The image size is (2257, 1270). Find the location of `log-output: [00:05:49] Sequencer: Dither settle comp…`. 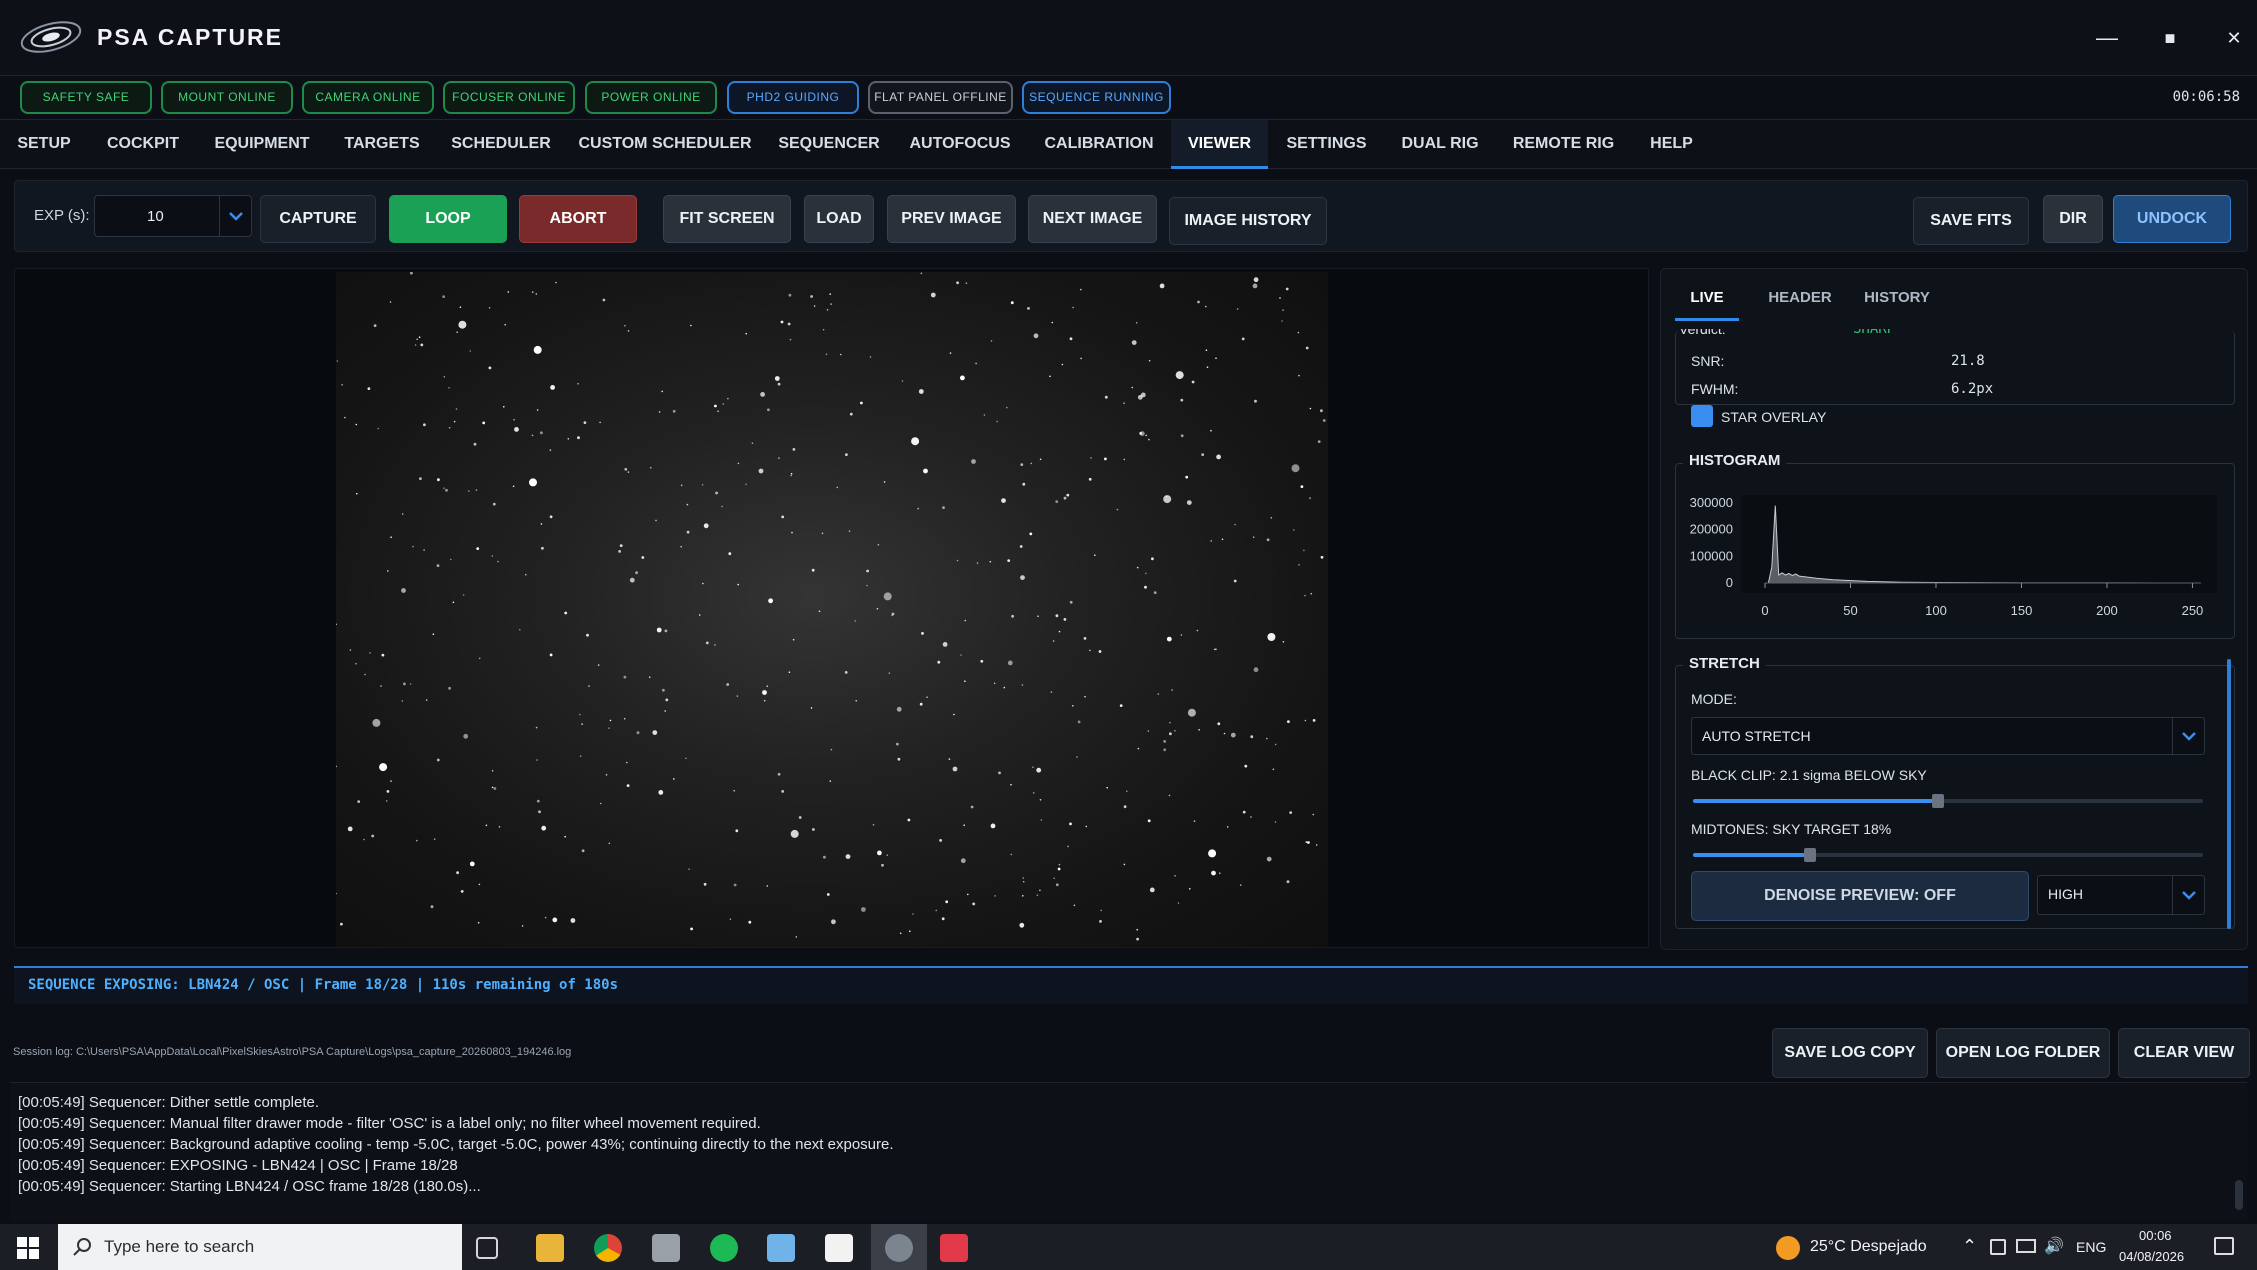

log-output: [00:05:49] Sequencer: Dither settle comp… is located at coordinates (1128, 1152).